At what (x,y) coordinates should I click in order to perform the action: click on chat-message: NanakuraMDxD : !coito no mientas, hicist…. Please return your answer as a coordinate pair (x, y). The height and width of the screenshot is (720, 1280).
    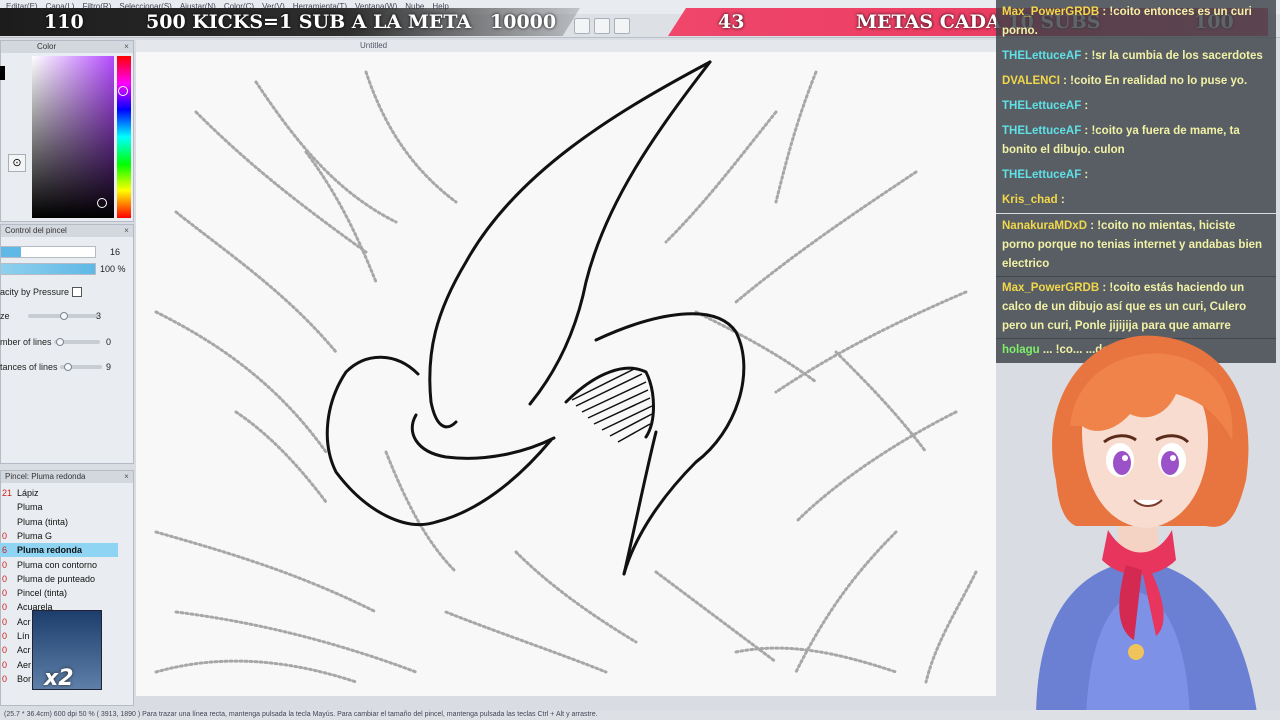
    Looking at the image, I should click on (1136, 245).